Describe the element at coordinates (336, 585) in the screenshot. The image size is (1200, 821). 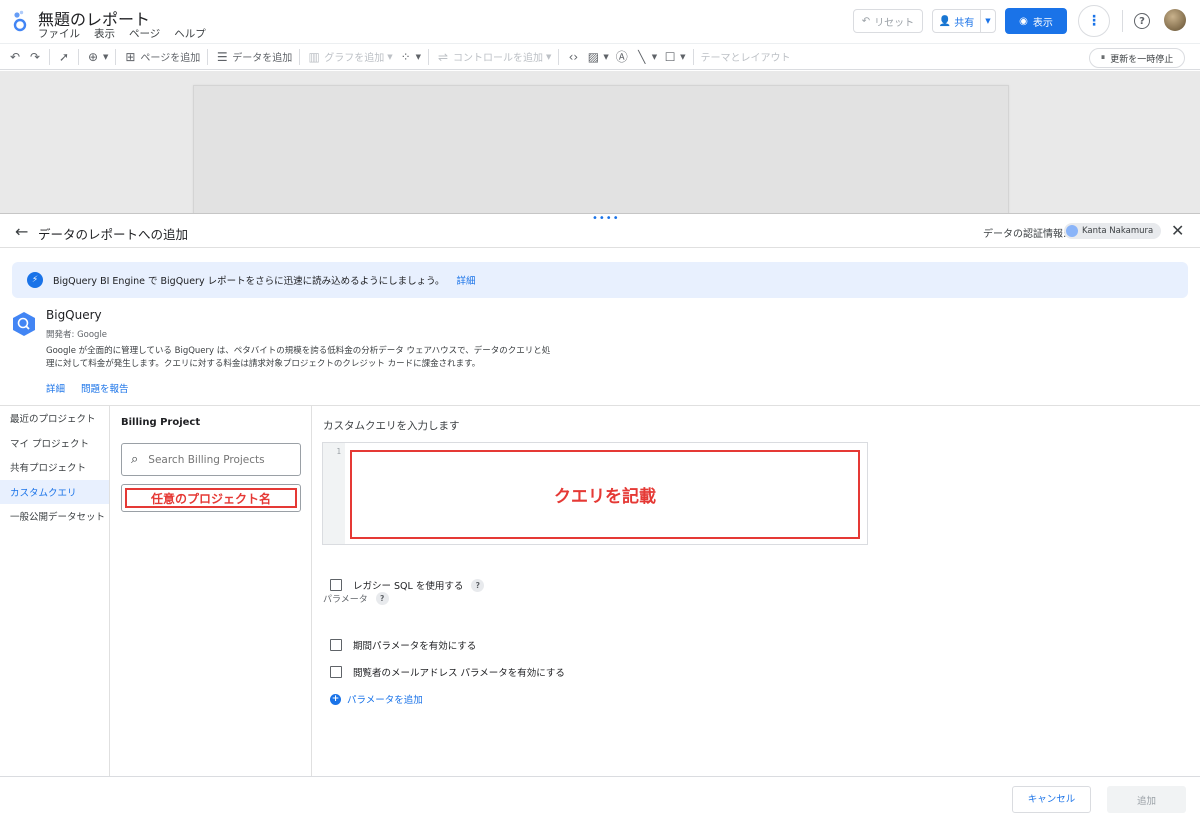
I see `legacy-sql-checkbox` at that location.